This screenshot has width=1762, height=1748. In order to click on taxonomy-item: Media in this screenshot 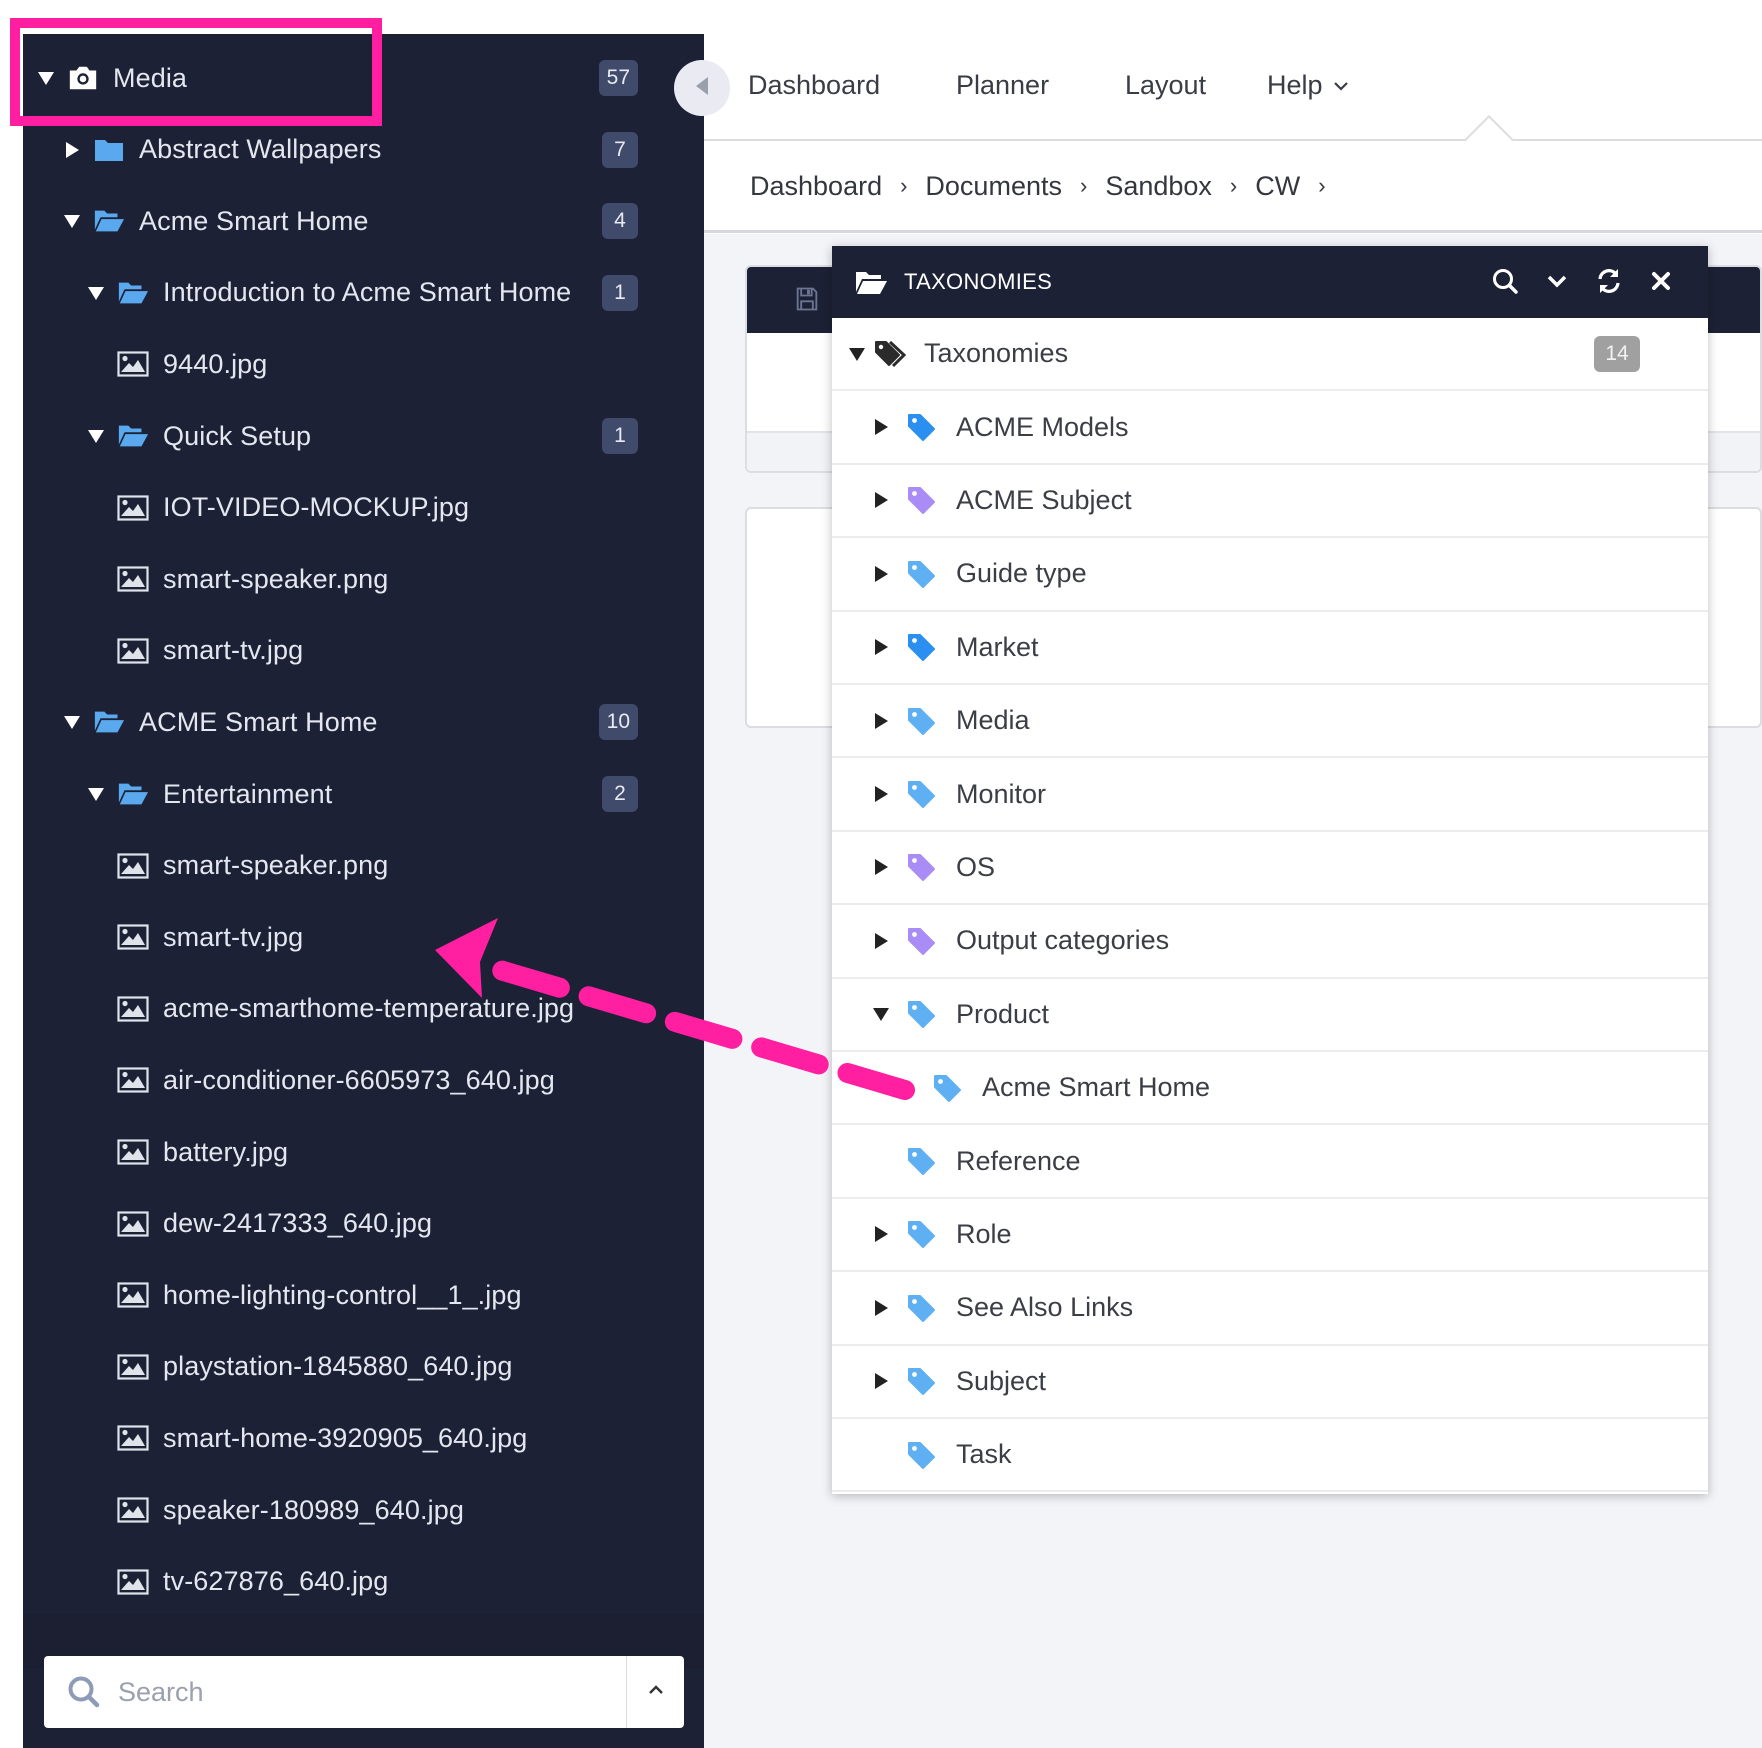, I will do `click(1270, 722)`.